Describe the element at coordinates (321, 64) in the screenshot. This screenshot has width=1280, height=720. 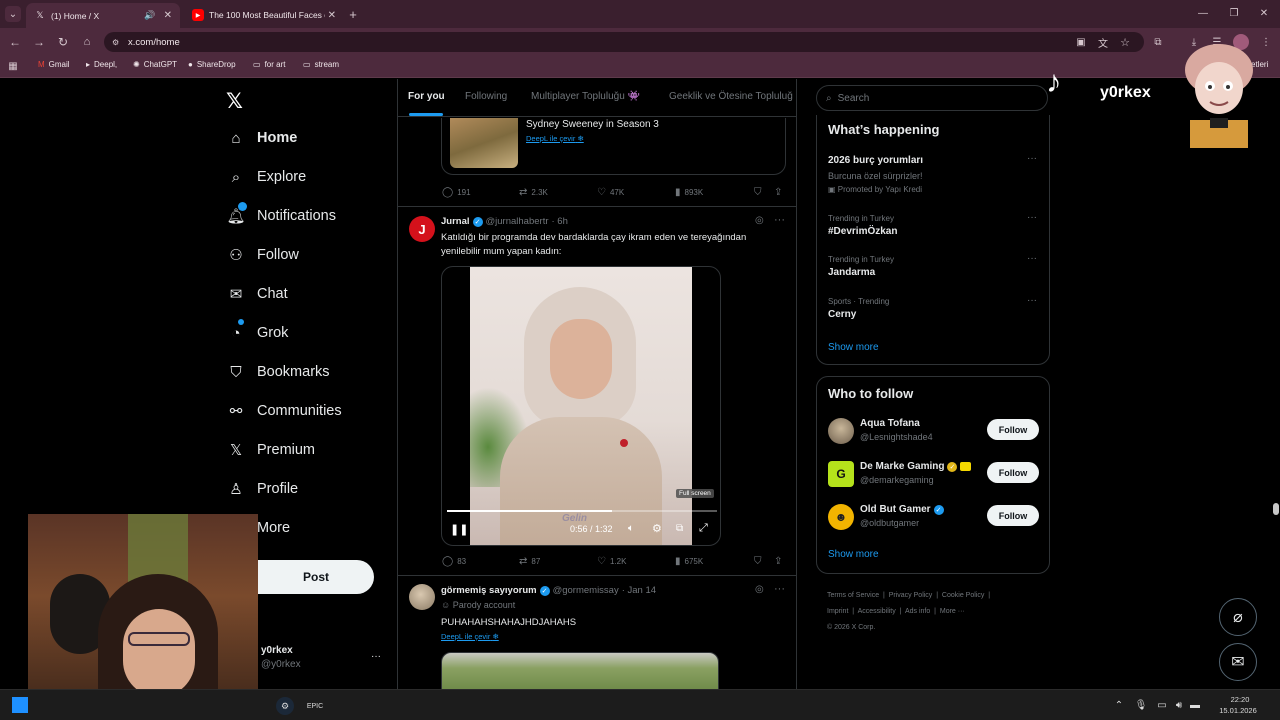
I see `bookmark-folder-stream: ▭ stream` at that location.